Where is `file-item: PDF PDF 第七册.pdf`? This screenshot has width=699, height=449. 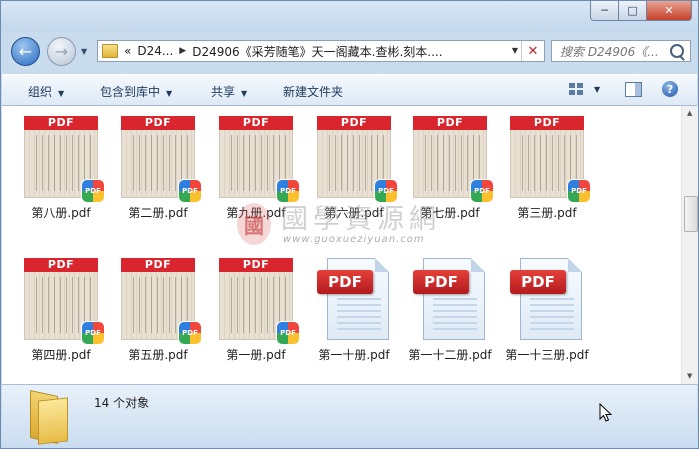
file-item: PDF PDF 第七册.pdf is located at coordinates (450, 168).